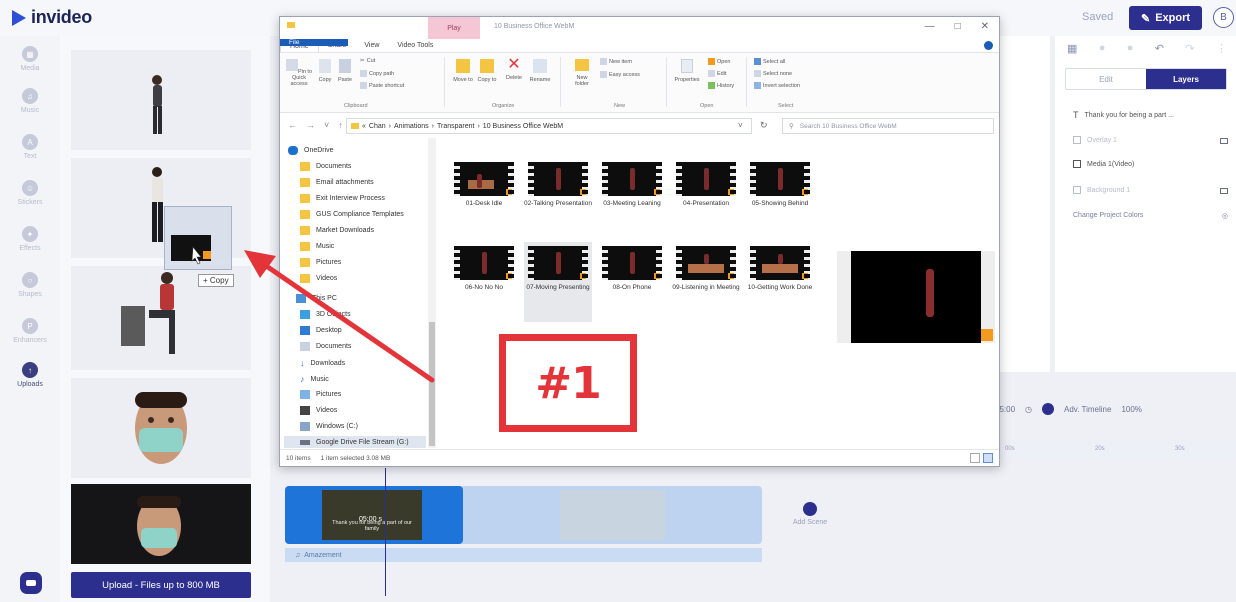  Describe the element at coordinates (314, 43) in the screenshot. I see `tab-file: File` at that location.